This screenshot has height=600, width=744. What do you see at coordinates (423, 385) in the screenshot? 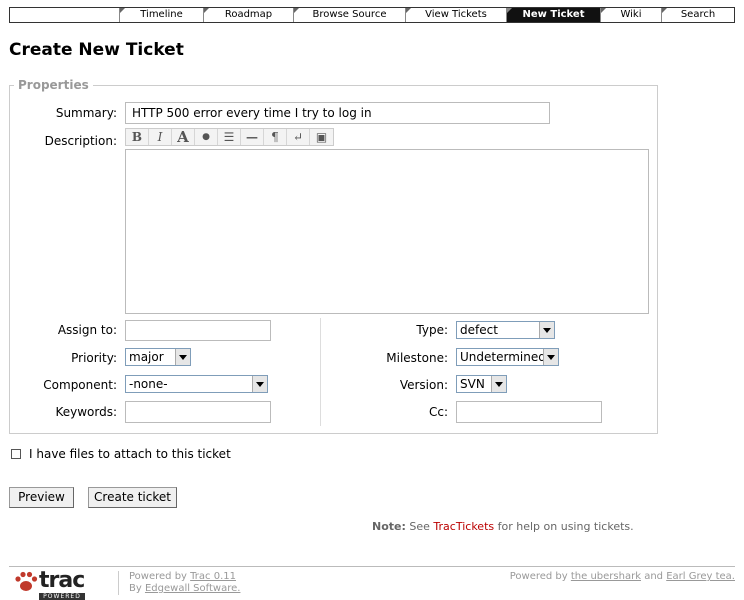
I see `version-label: Version:` at bounding box center [423, 385].